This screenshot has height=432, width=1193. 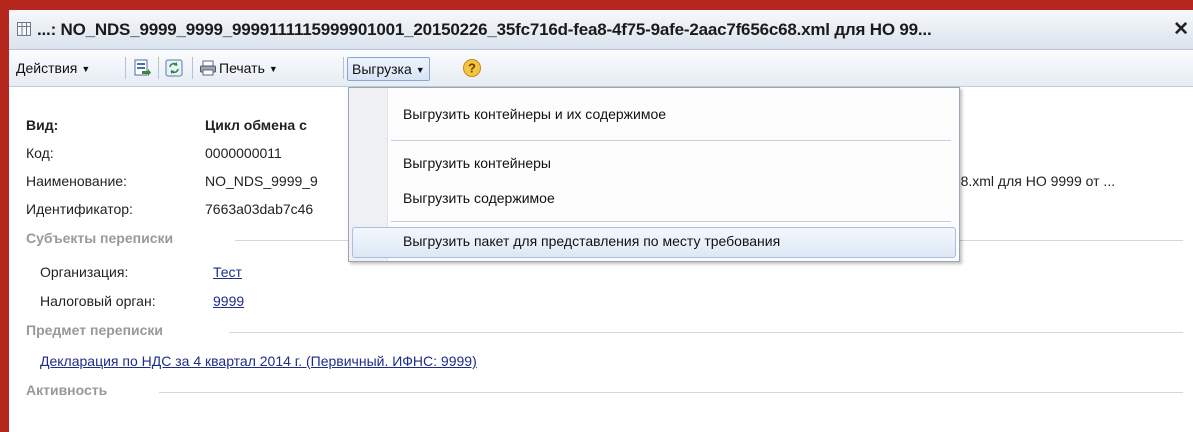 What do you see at coordinates (242, 68) in the screenshot?
I see `print-label: Печать` at bounding box center [242, 68].